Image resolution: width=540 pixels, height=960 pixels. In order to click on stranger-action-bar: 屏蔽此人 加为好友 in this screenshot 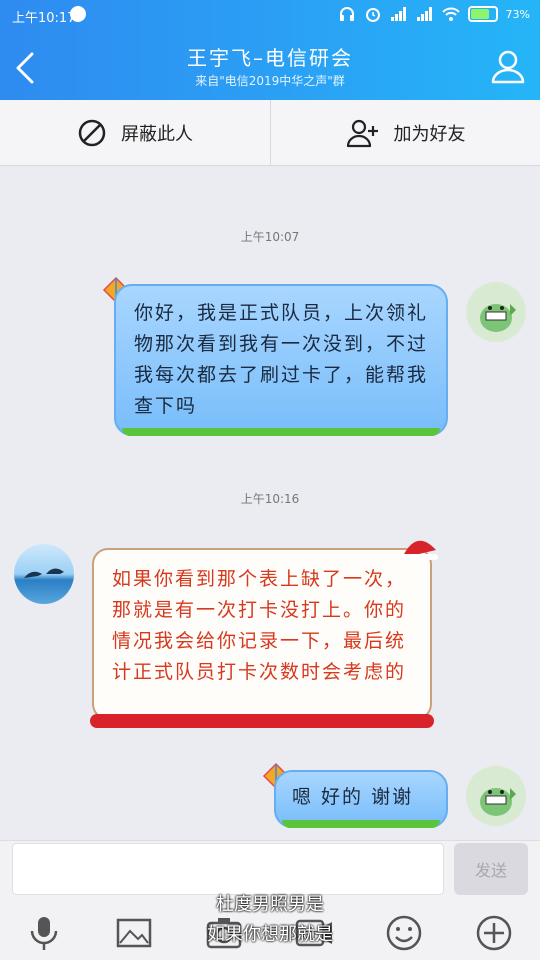, I will do `click(270, 133)`.